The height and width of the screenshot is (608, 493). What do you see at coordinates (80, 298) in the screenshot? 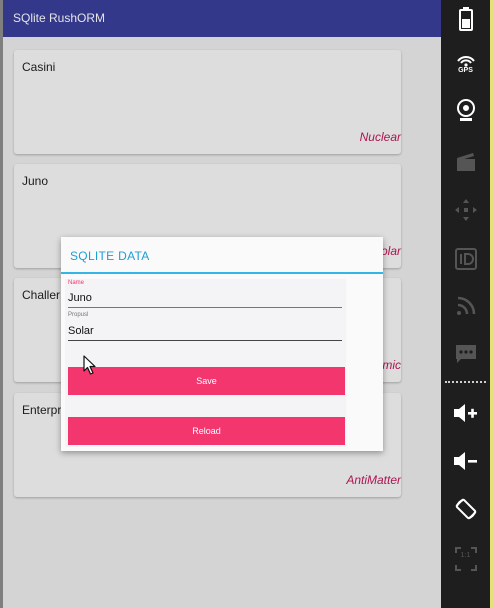
I see `name-field: Juno` at bounding box center [80, 298].